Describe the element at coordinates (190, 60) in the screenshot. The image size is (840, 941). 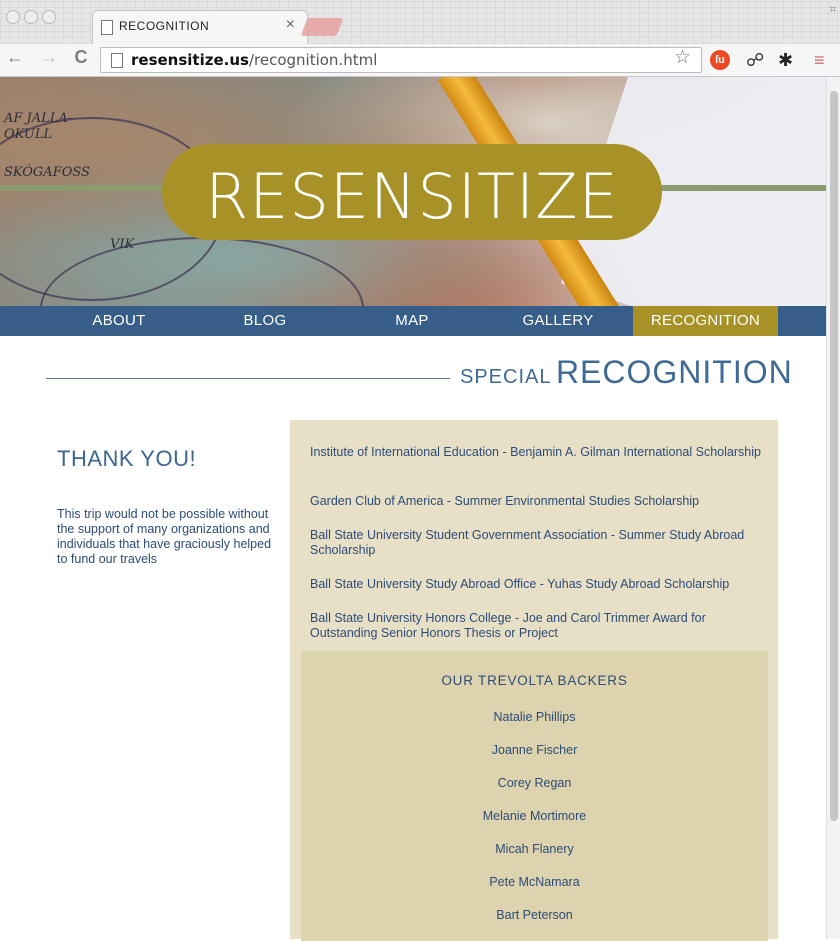
I see `url-domain: resensitize.us` at that location.